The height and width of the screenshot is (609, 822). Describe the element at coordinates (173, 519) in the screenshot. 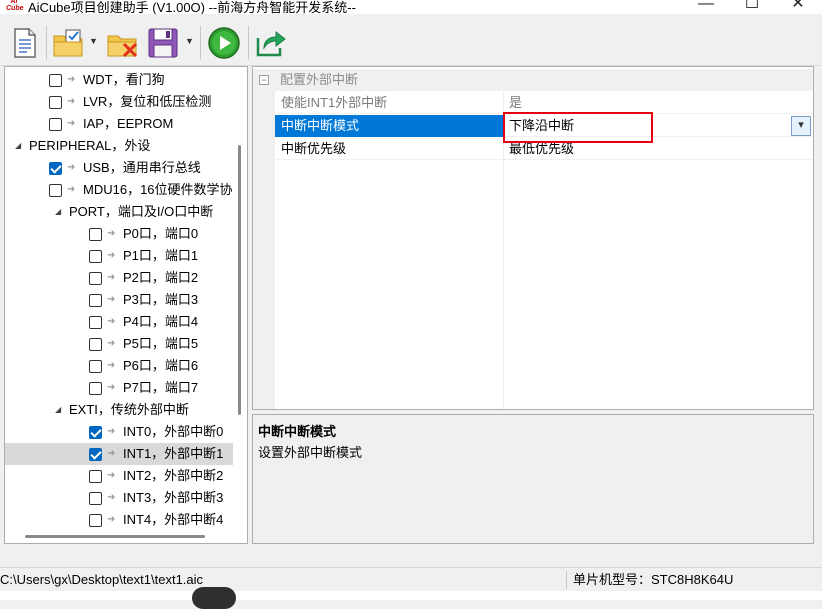

I see `tree-item-label: INT4，外部中断4` at that location.